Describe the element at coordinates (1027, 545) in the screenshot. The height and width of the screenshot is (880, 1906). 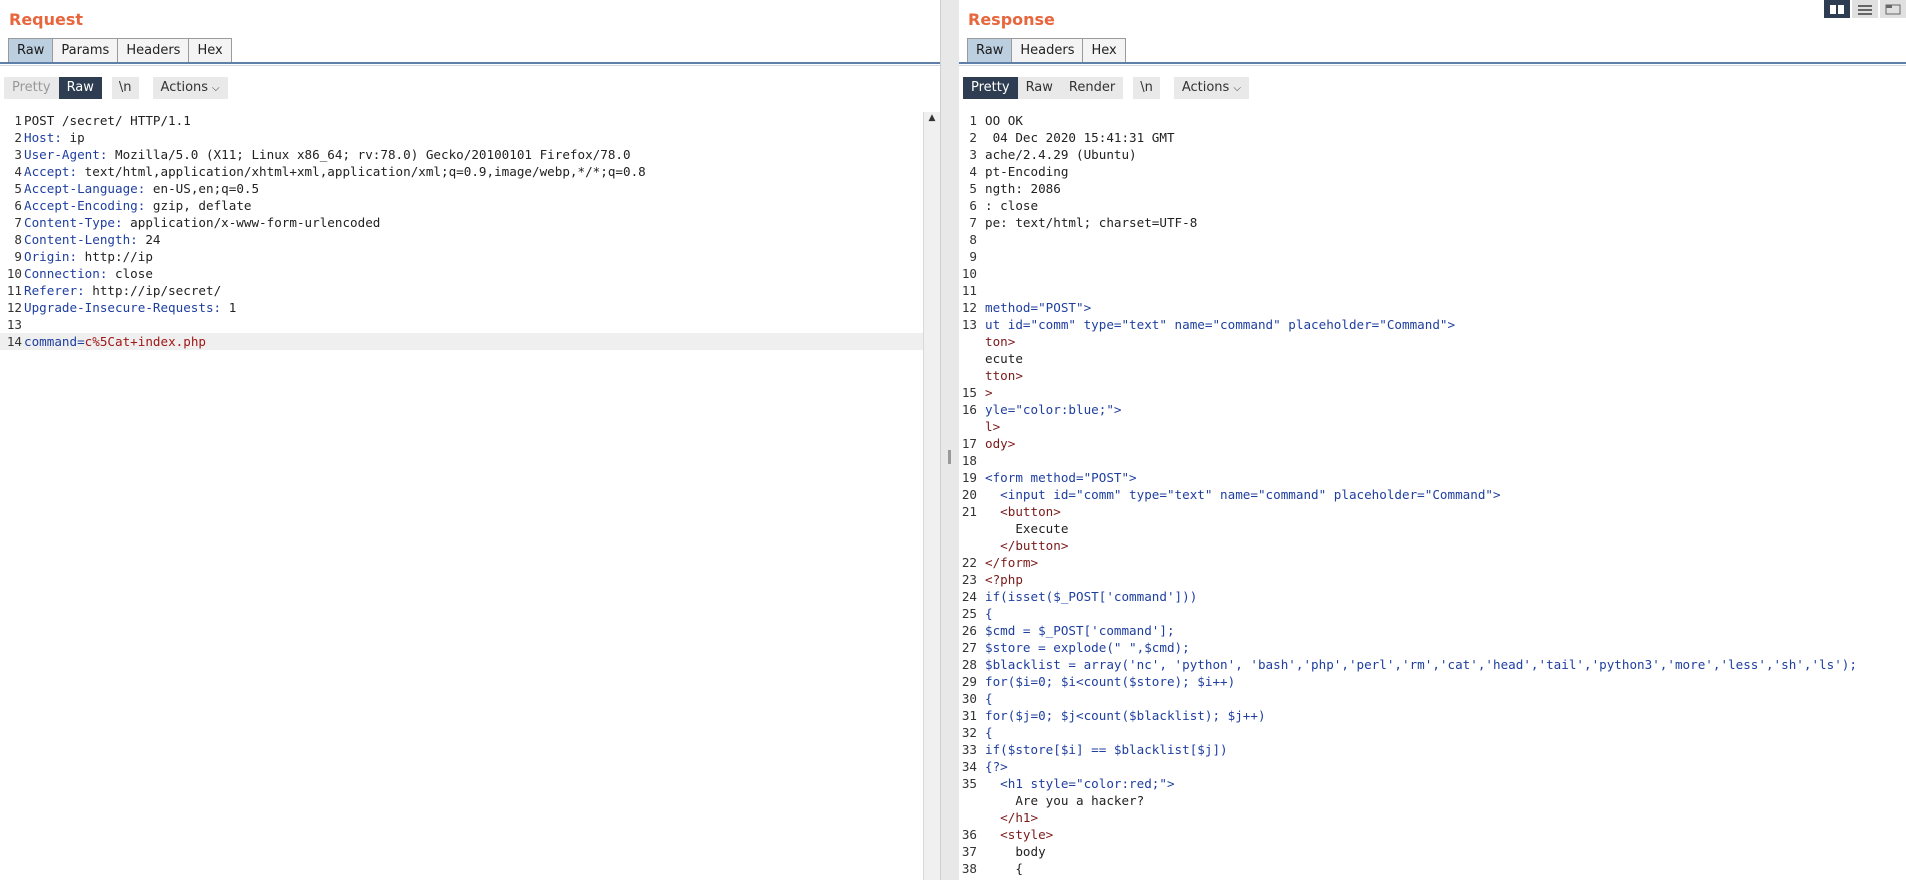
I see `line-content: </button>` at that location.